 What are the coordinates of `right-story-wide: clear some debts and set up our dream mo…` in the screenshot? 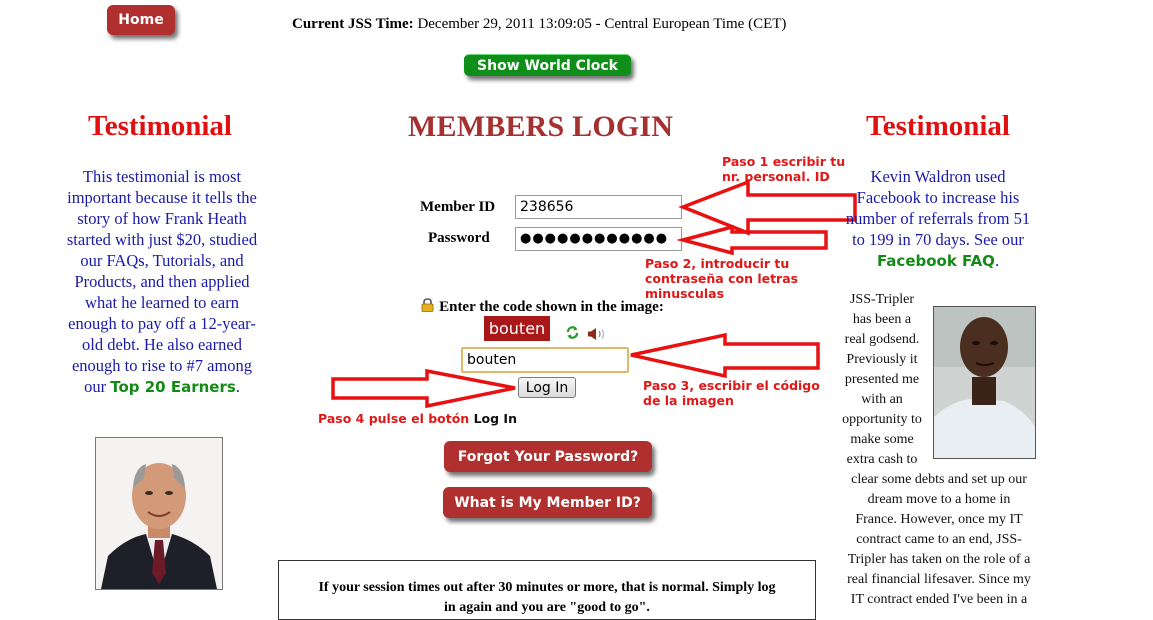 It's located at (939, 540).